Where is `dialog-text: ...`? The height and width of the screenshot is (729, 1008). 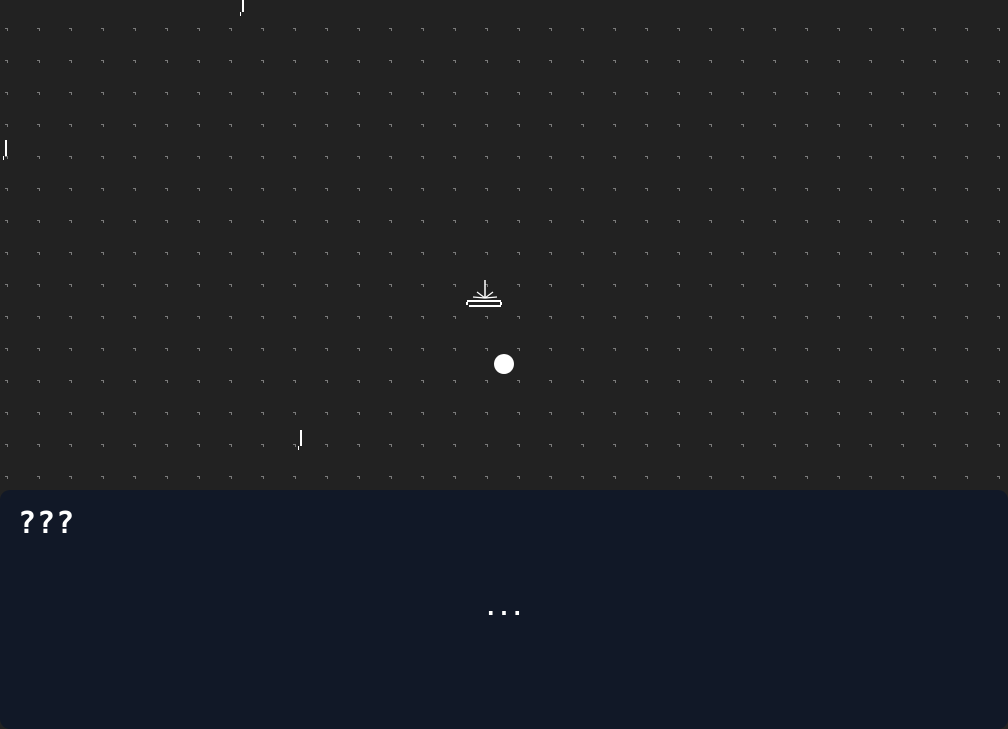 dialog-text: ... is located at coordinates (504, 608).